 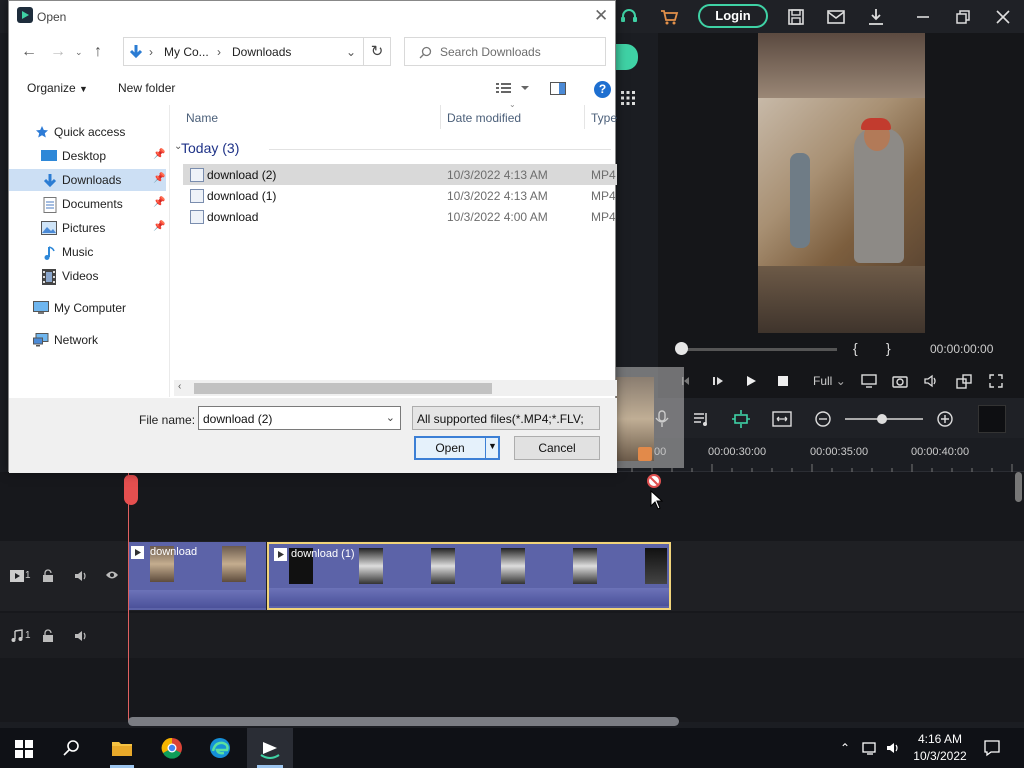 What do you see at coordinates (718, 381) in the screenshot?
I see `step-forward-icon` at bounding box center [718, 381].